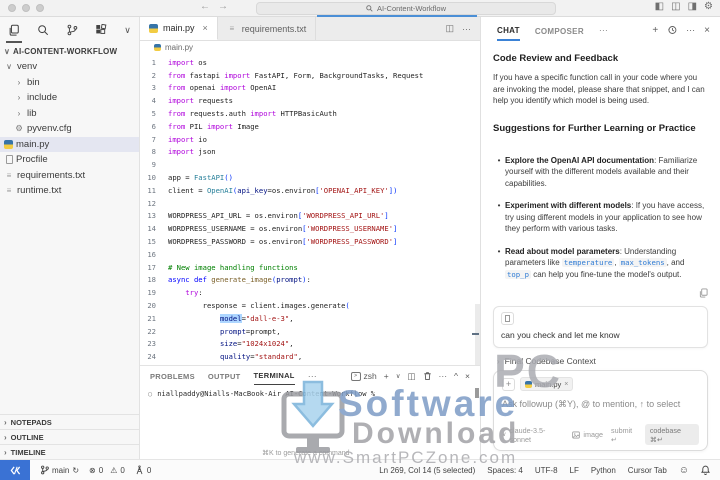  What do you see at coordinates (707, 30) in the screenshot?
I see `close-chat-icon: ×` at bounding box center [707, 30].